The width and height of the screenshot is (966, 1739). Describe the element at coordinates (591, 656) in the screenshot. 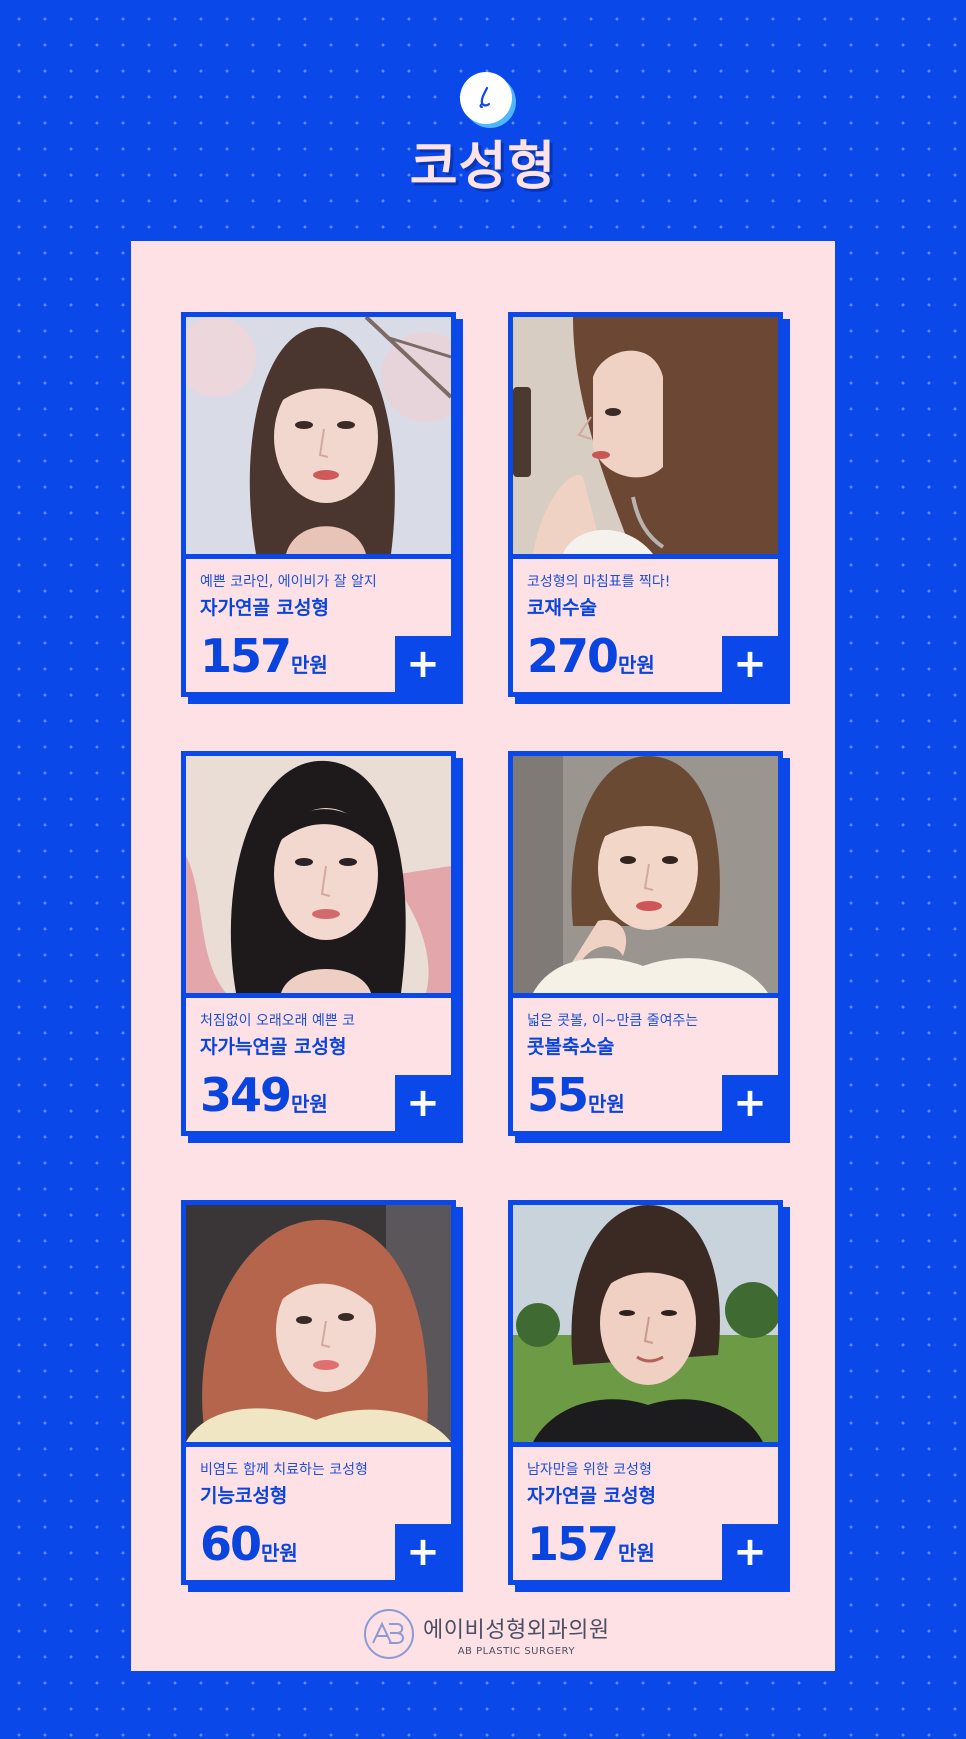

I see `product-price: 270만원` at that location.